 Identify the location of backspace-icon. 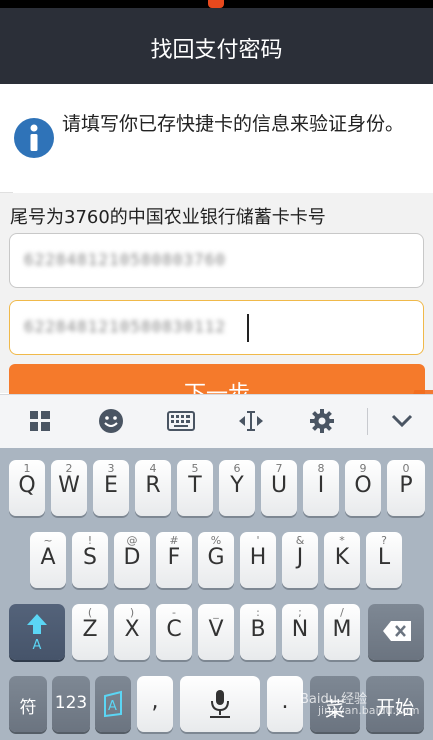
(397, 633).